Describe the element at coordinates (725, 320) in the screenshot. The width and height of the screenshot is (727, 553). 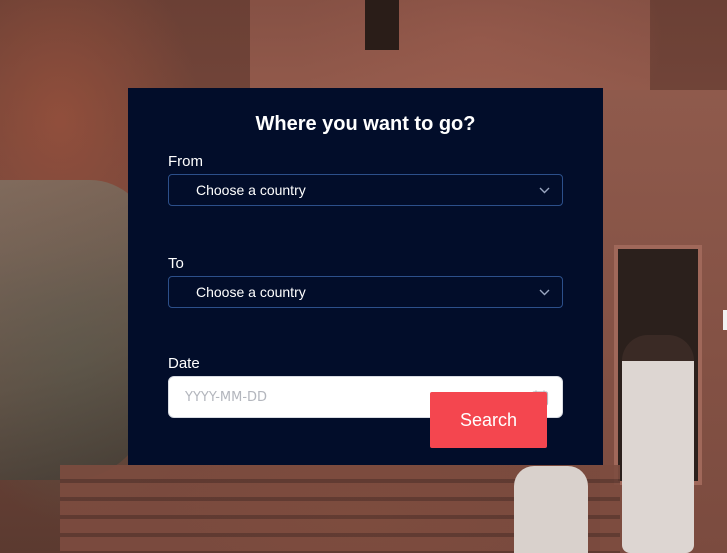
I see `background-text-fragment` at that location.